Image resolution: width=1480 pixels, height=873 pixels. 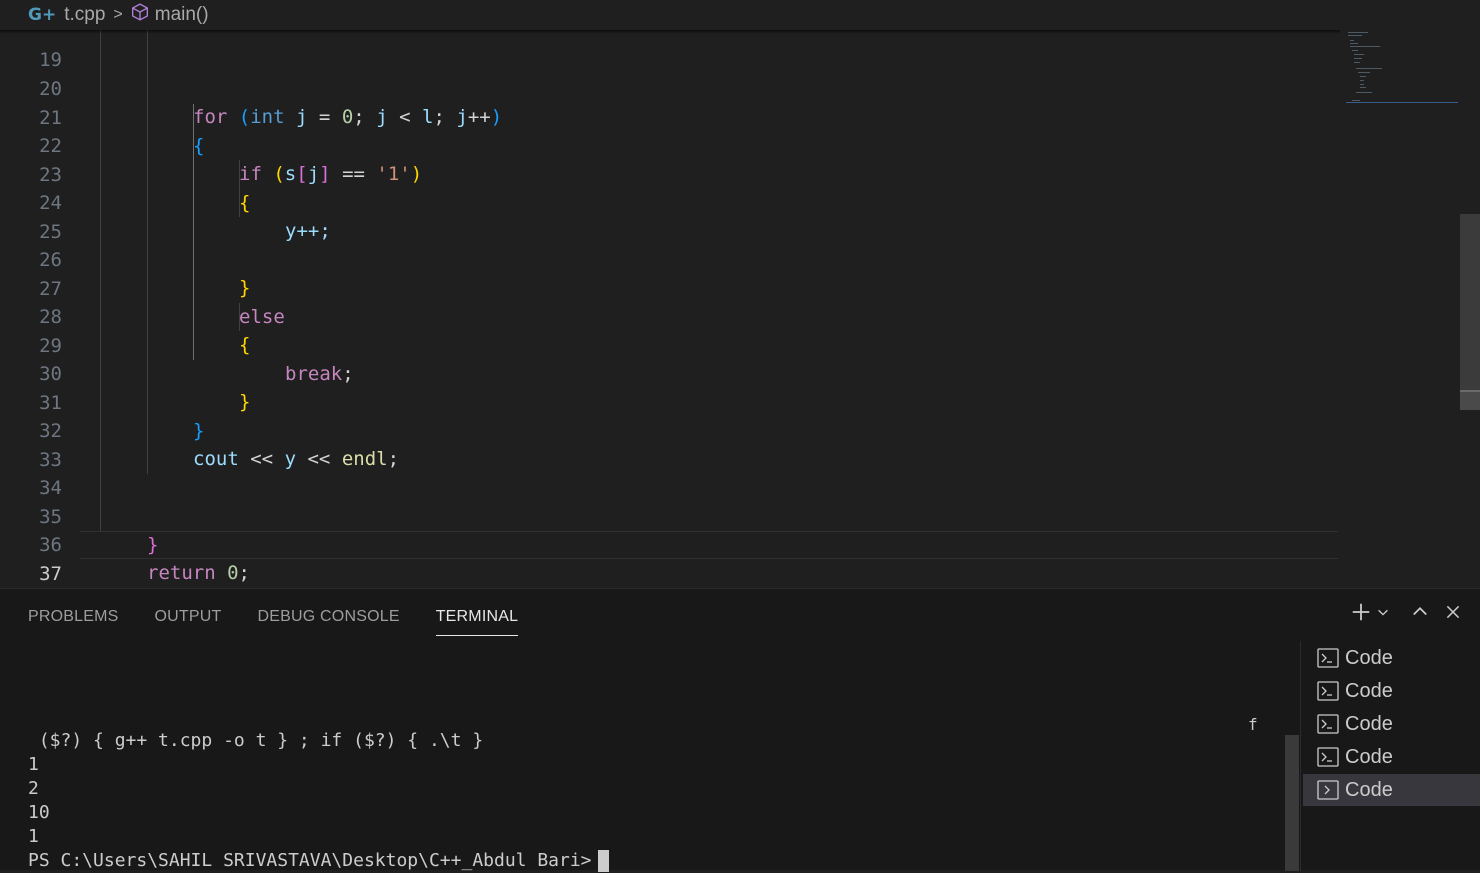 I want to click on code-line: 20 for (int j = 0; j < l; j++), so click(x=670, y=87).